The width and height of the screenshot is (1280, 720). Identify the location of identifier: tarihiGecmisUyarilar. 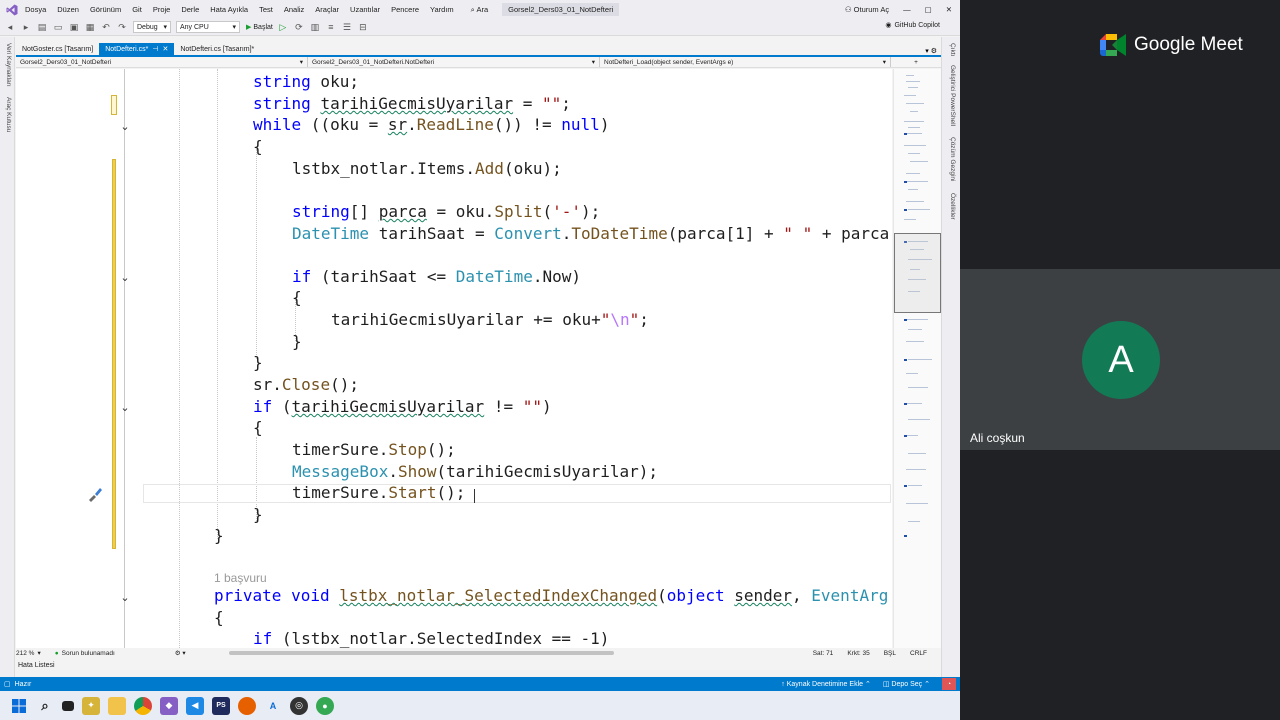
(417, 103).